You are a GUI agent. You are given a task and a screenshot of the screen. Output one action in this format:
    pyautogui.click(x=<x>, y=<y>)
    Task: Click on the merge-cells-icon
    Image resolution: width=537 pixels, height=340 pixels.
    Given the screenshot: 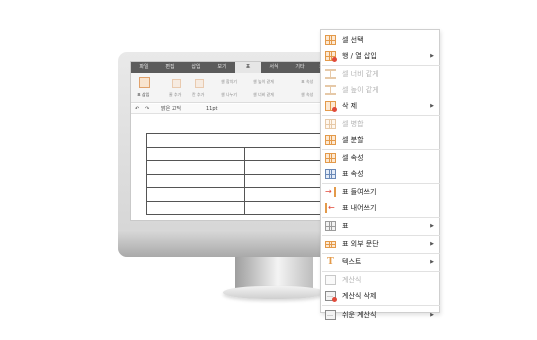 What is the action you would take?
    pyautogui.click(x=330, y=124)
    